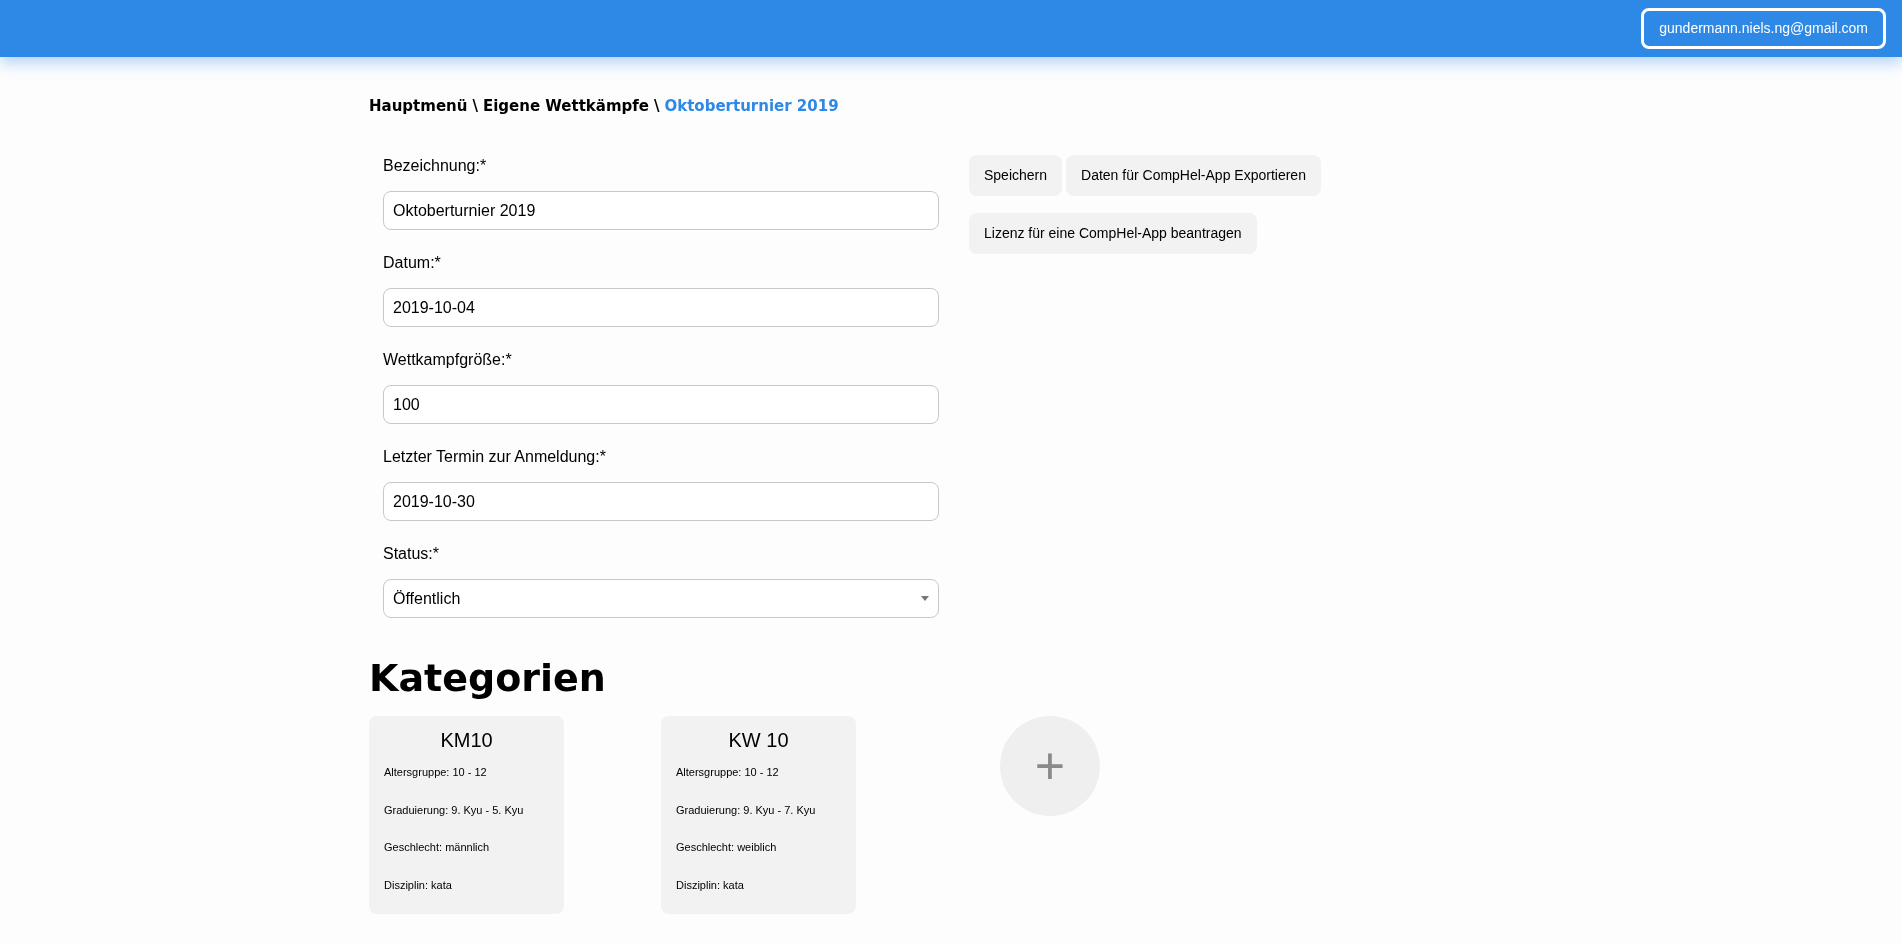 This screenshot has width=1902, height=945. I want to click on action-button: Speichern, so click(1016, 175).